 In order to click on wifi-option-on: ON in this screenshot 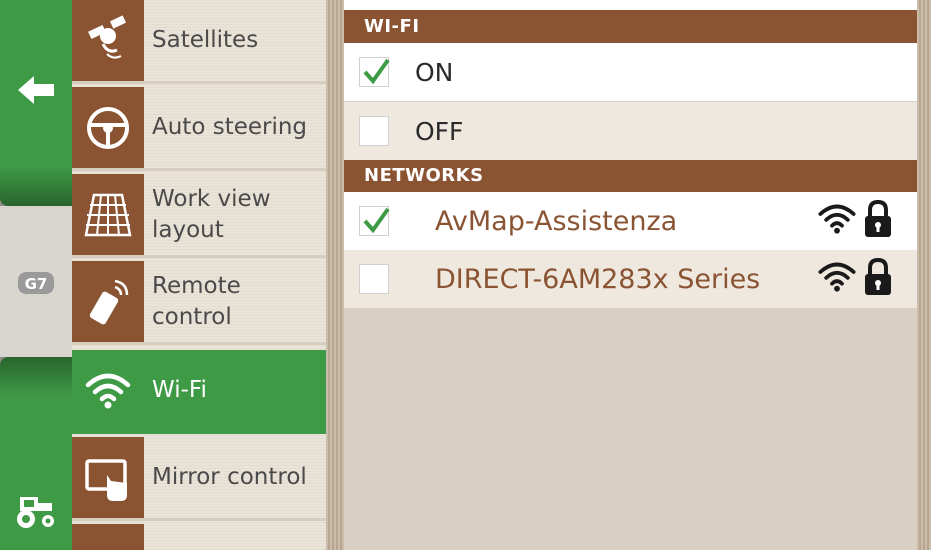, I will do `click(630, 72)`.